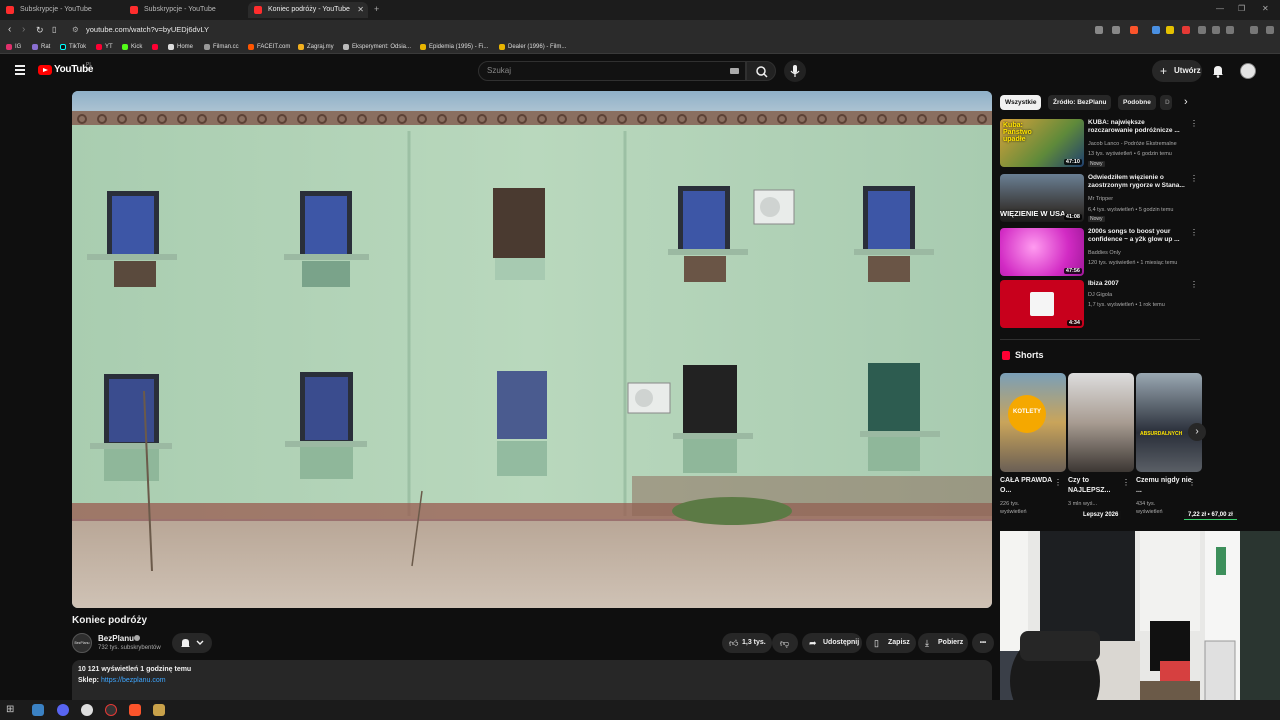 Image resolution: width=1280 pixels, height=720 pixels. I want to click on windows-start-icon: ⊞, so click(12, 710).